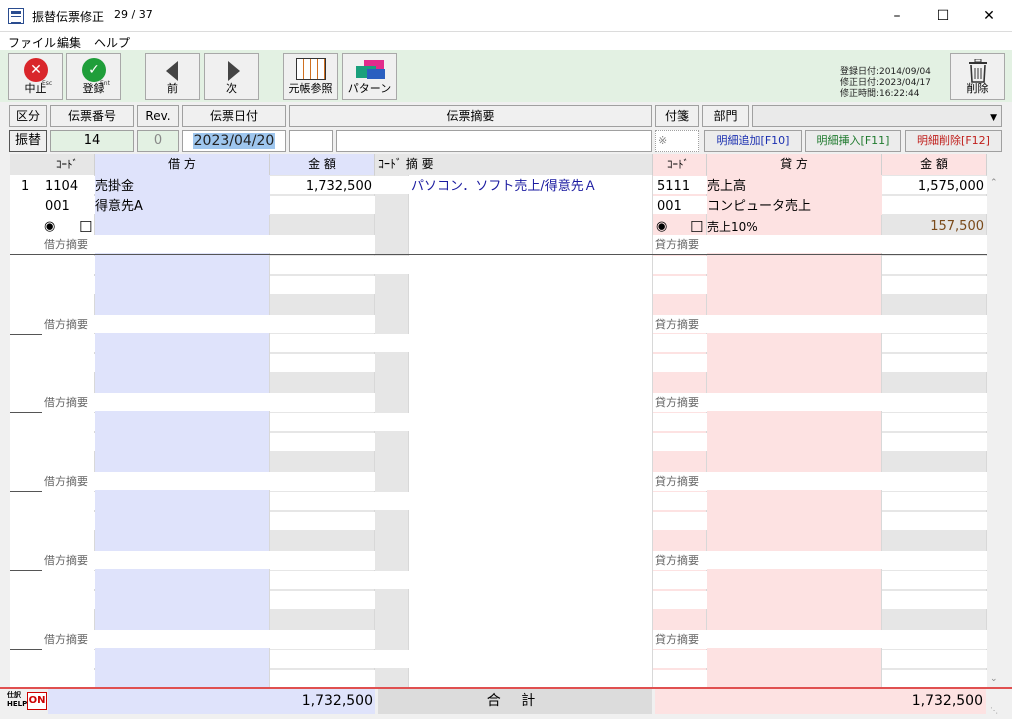 The image size is (1012, 719). Describe the element at coordinates (172, 76) in the screenshot. I see `prev-button: 前` at that location.